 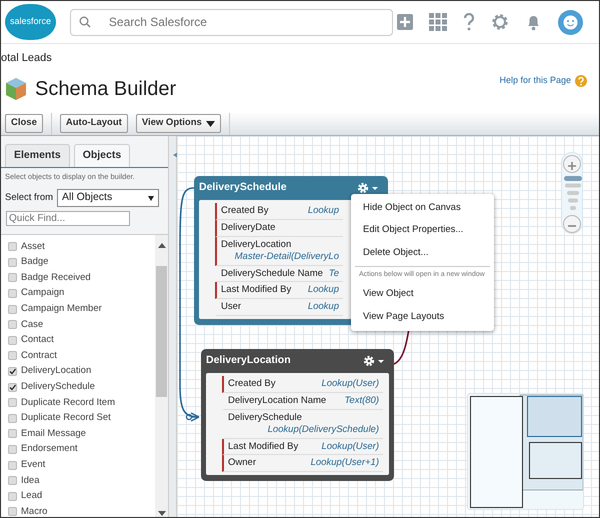 I want to click on view-options-dropdown: View Options, so click(x=178, y=123).